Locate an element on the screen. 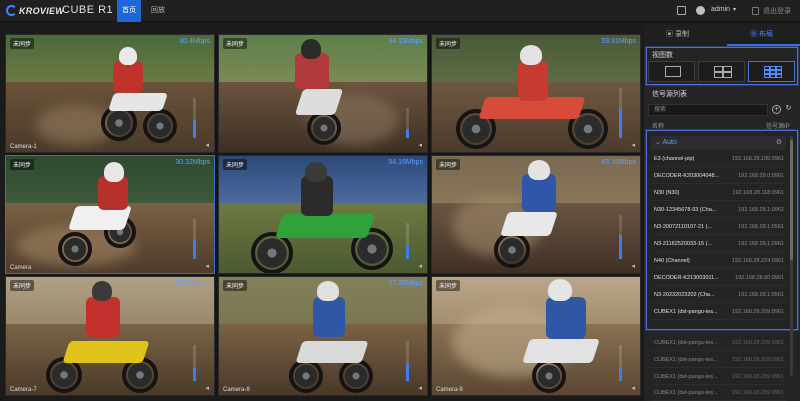 The width and height of the screenshot is (800, 401). video-tile-8: 未同步 27.22Mbps Camera-8 ◂ is located at coordinates (323, 336).